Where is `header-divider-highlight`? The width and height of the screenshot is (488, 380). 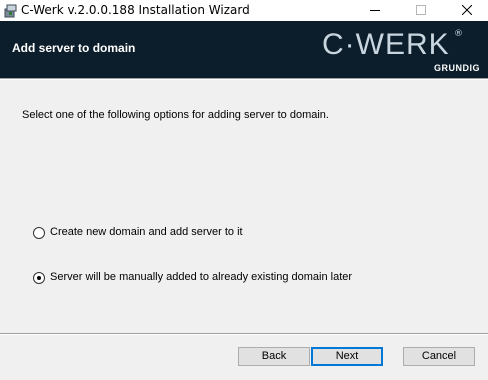 header-divider-highlight is located at coordinates (244, 79).